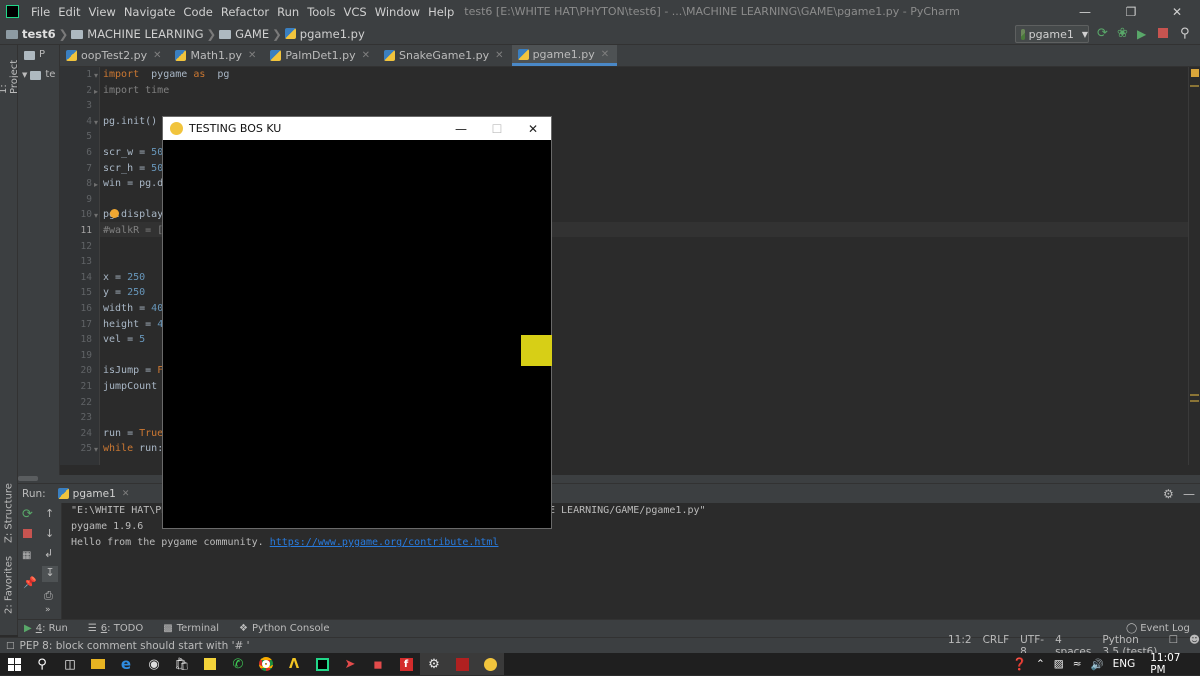 Image resolution: width=1200 pixels, height=676 pixels. Describe the element at coordinates (284, 628) in the screenshot. I see `python-console-tool-tab: ❖ Python Console` at that location.